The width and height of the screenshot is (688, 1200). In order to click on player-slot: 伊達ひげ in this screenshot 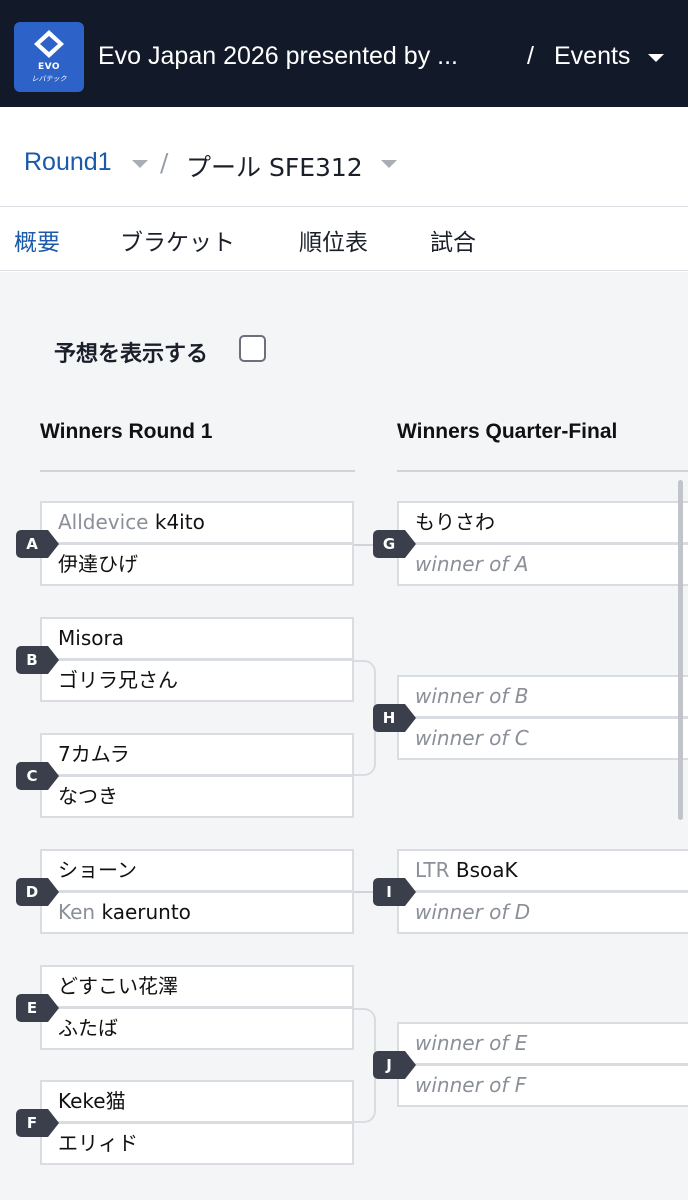, I will do `click(197, 564)`.